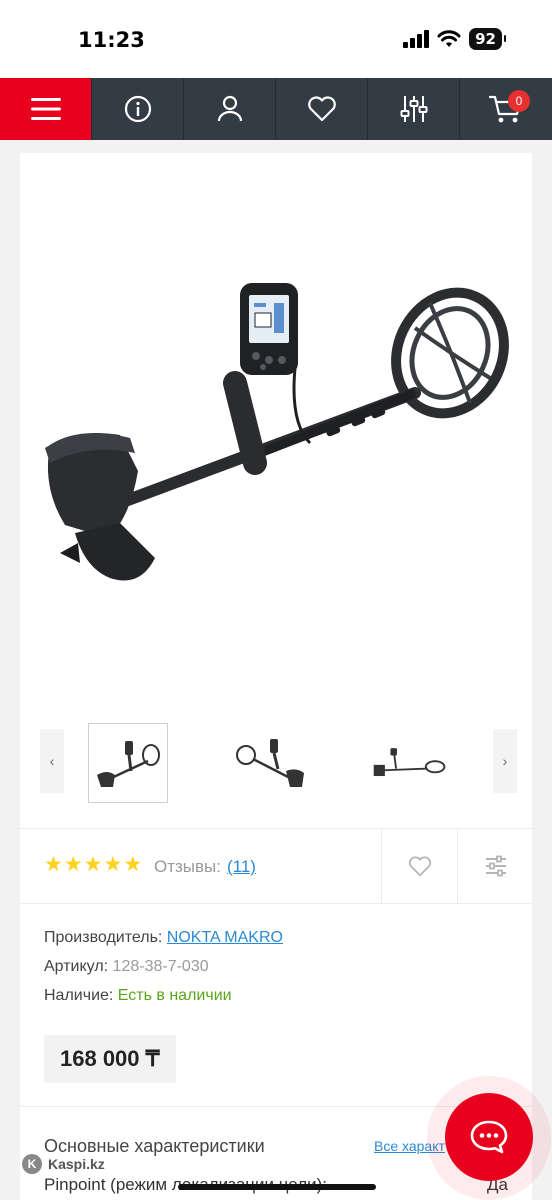  I want to click on menu-icon, so click(45, 109).